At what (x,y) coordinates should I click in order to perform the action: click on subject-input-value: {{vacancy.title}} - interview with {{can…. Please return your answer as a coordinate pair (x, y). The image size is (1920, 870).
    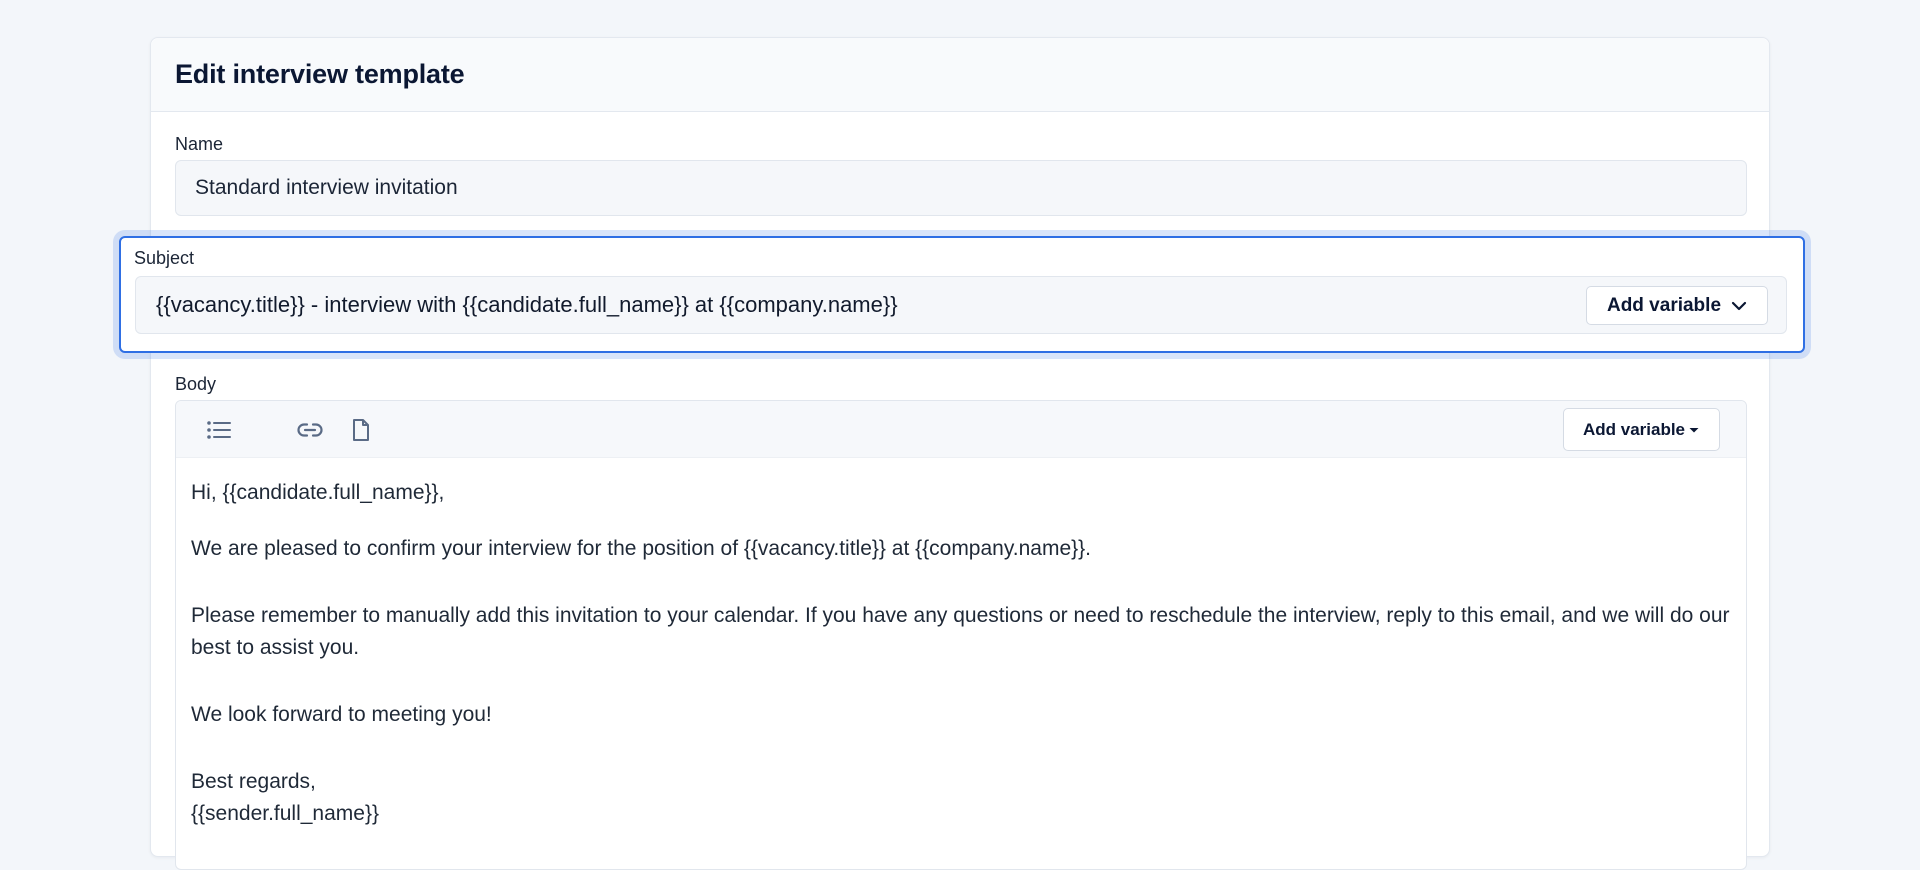
    Looking at the image, I should click on (527, 304).